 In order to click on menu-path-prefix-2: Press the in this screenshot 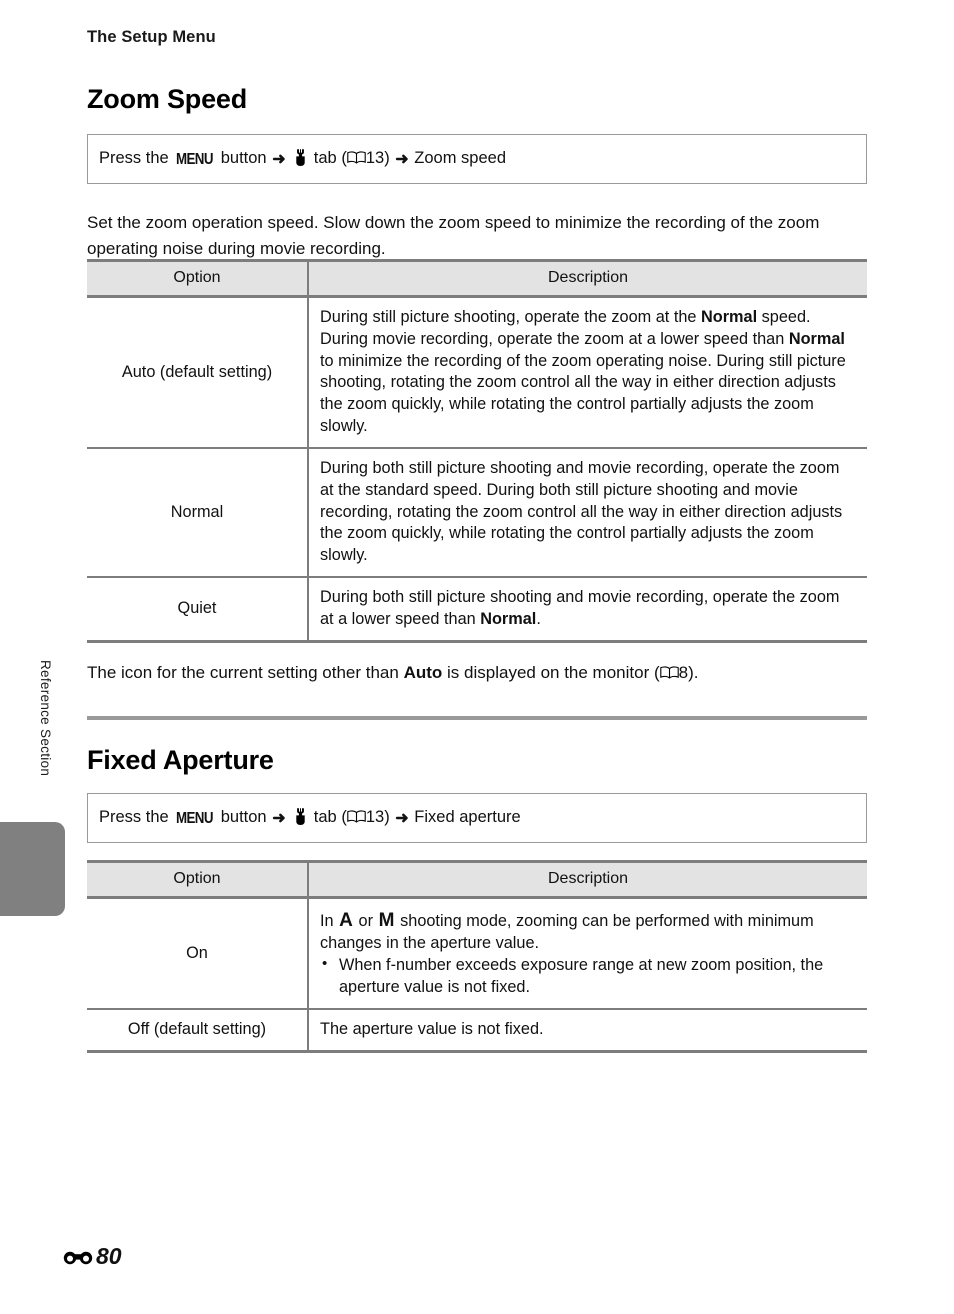, I will do `click(134, 817)`.